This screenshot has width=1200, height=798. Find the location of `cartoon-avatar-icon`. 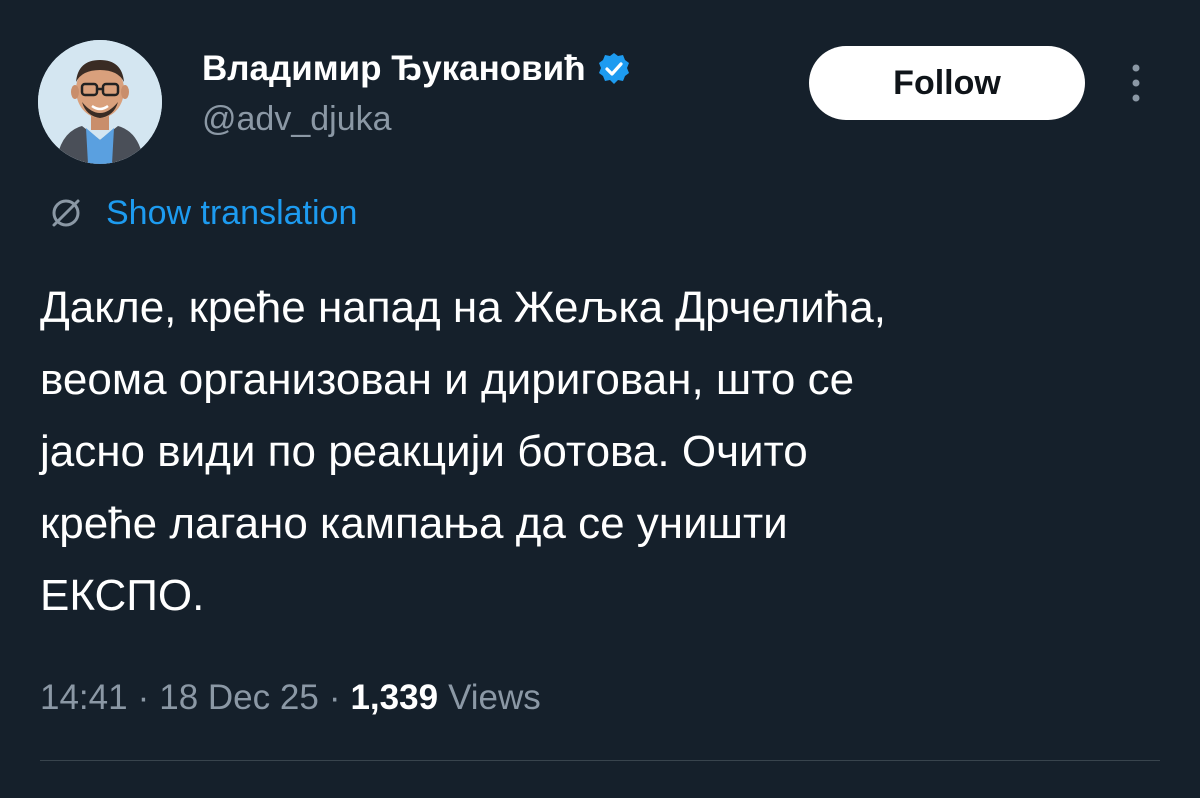

cartoon-avatar-icon is located at coordinates (100, 102).